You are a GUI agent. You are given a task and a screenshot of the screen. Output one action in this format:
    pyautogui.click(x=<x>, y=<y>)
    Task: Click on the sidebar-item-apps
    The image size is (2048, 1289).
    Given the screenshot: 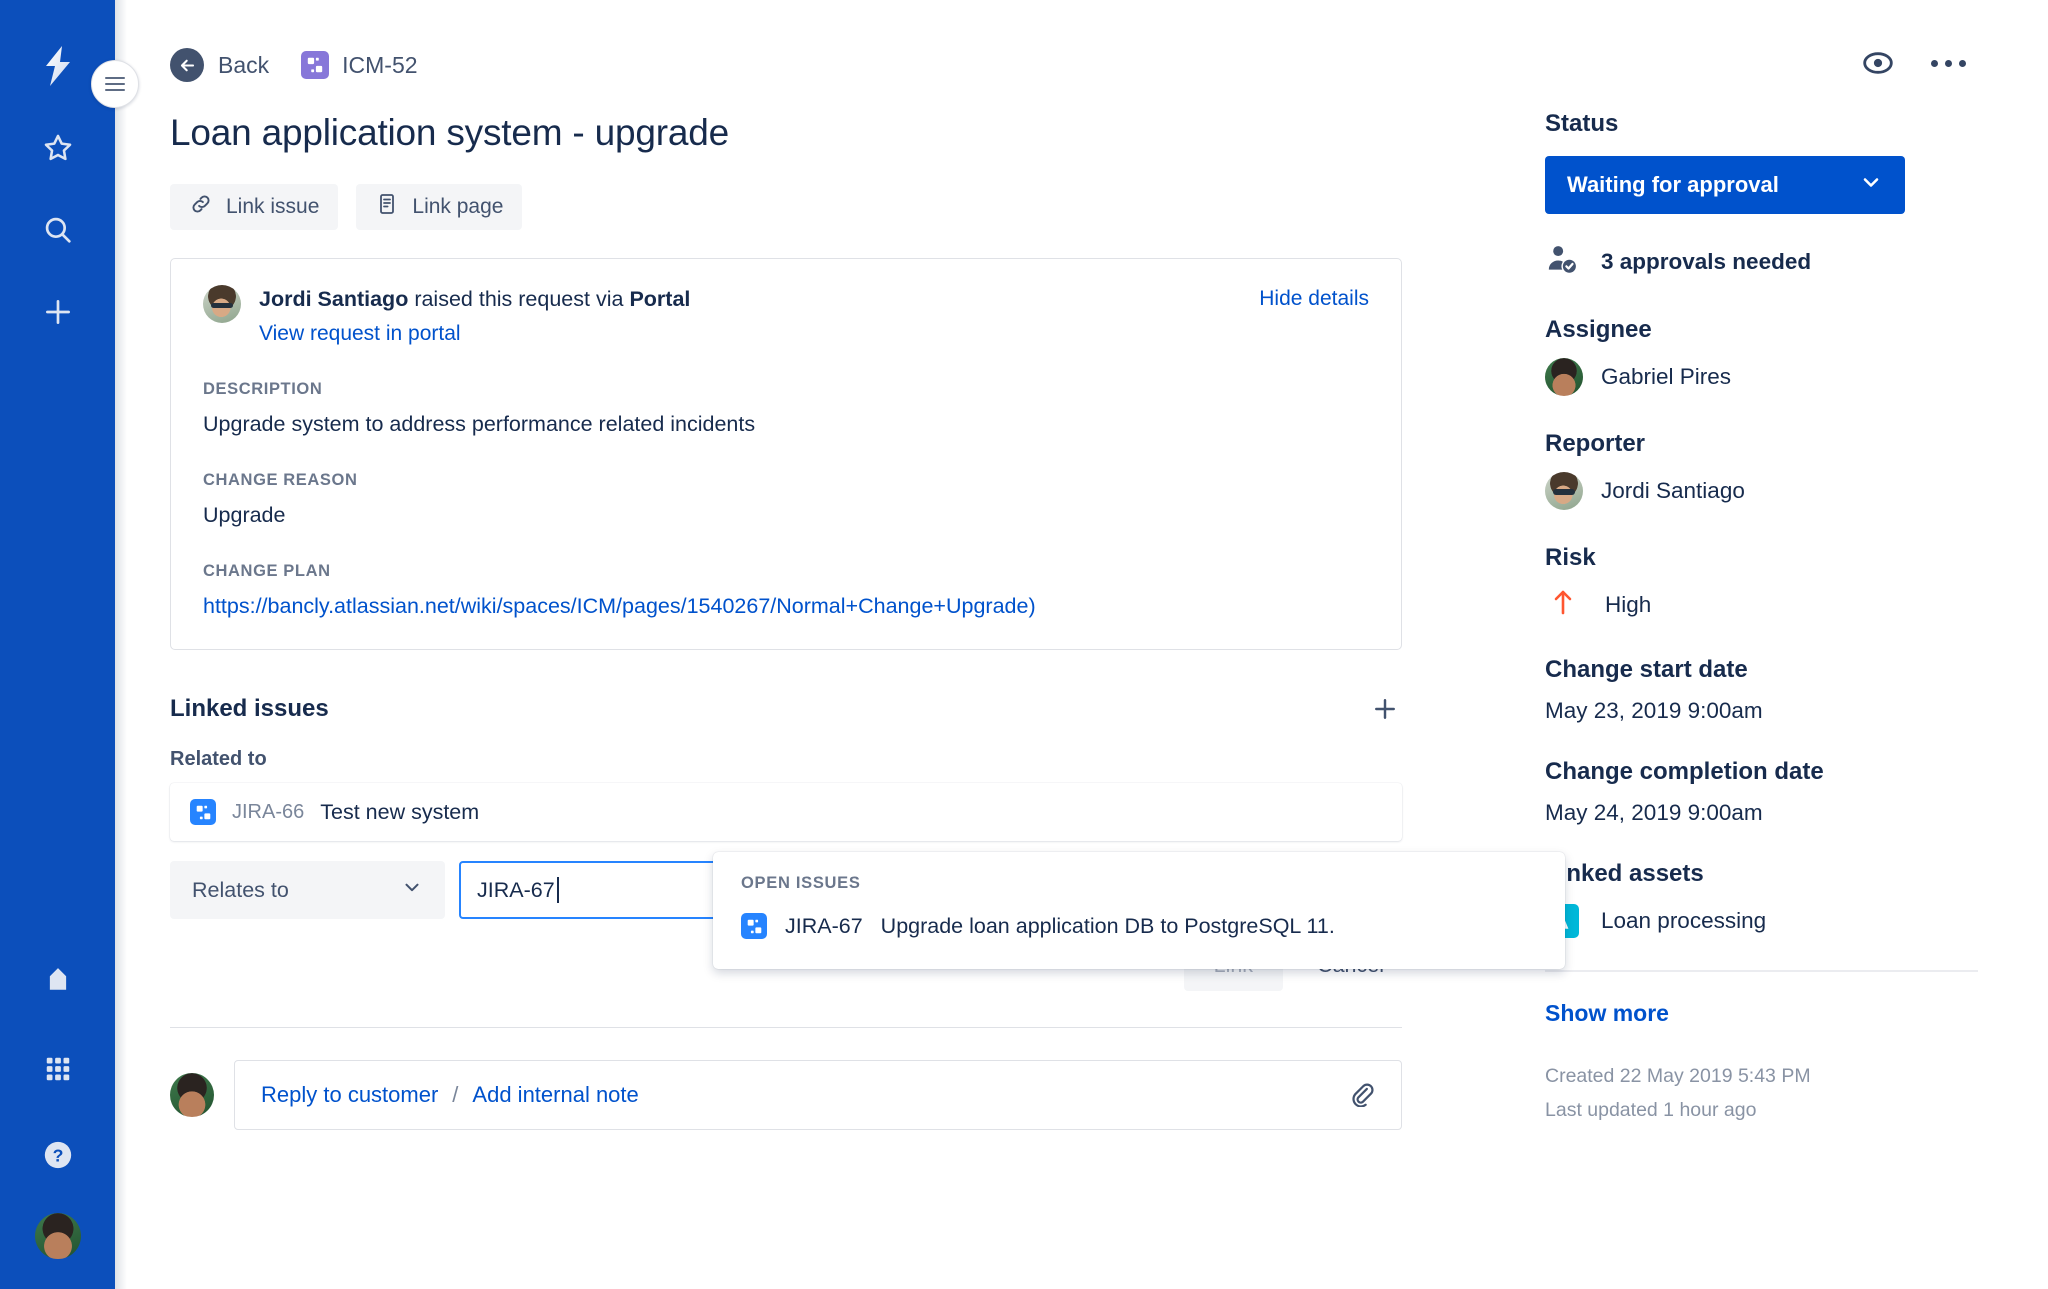 What is the action you would take?
    pyautogui.click(x=58, y=1069)
    